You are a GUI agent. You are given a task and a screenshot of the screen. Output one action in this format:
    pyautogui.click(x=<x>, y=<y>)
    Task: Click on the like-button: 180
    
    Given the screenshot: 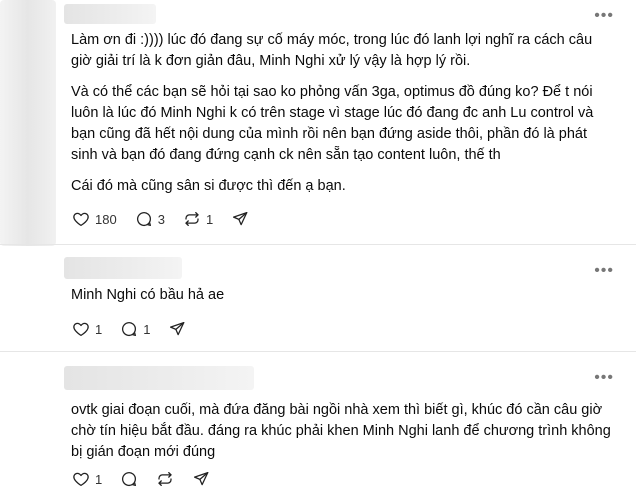 What is the action you would take?
    pyautogui.click(x=94, y=219)
    